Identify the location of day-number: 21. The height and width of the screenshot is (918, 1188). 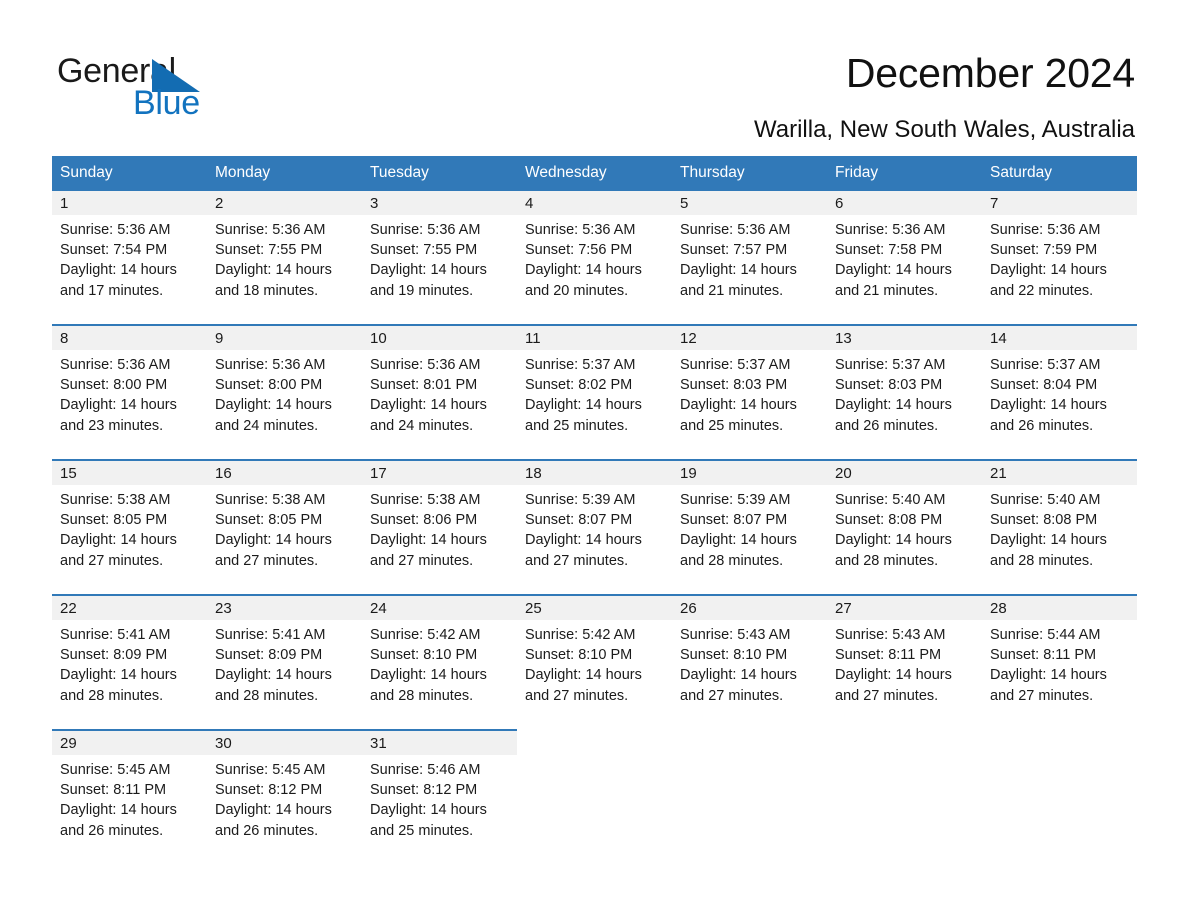
(1059, 472).